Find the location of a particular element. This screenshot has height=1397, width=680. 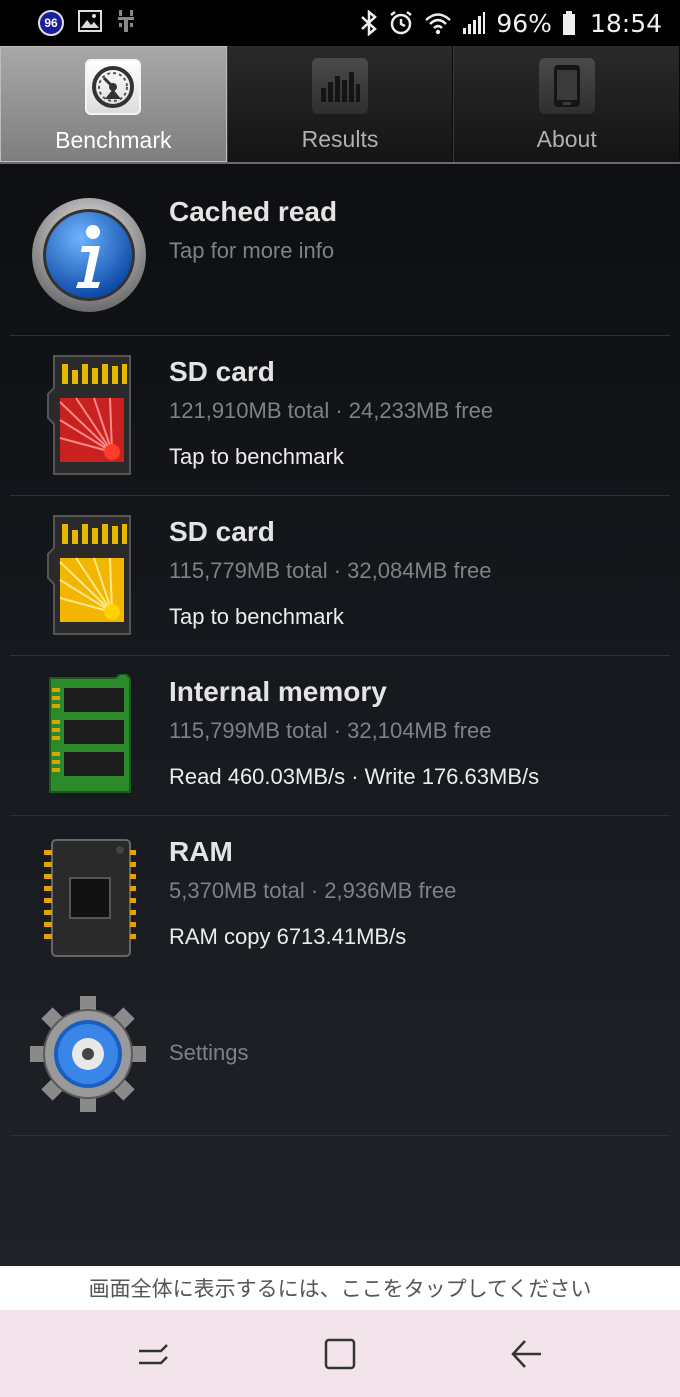

status-bar: 96 96% 18:54 is located at coordinates (340, 23).